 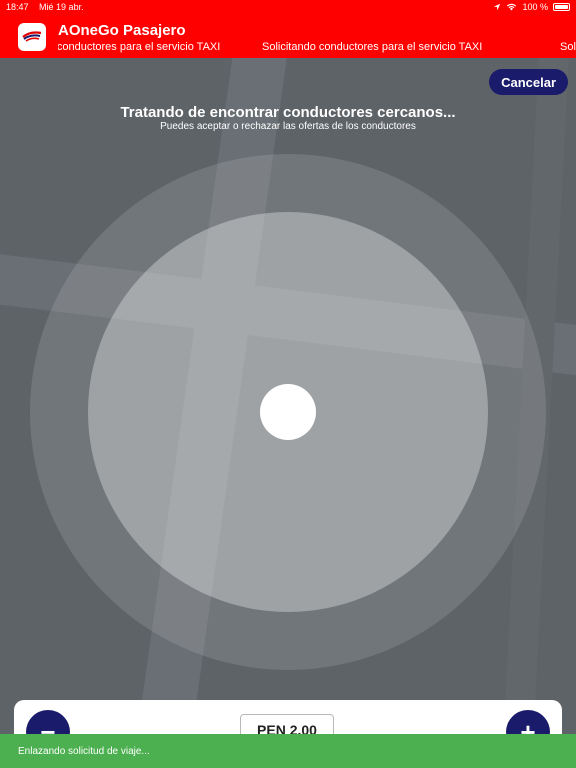 What do you see at coordinates (32, 37) in the screenshot?
I see `aonego-logo-icon` at bounding box center [32, 37].